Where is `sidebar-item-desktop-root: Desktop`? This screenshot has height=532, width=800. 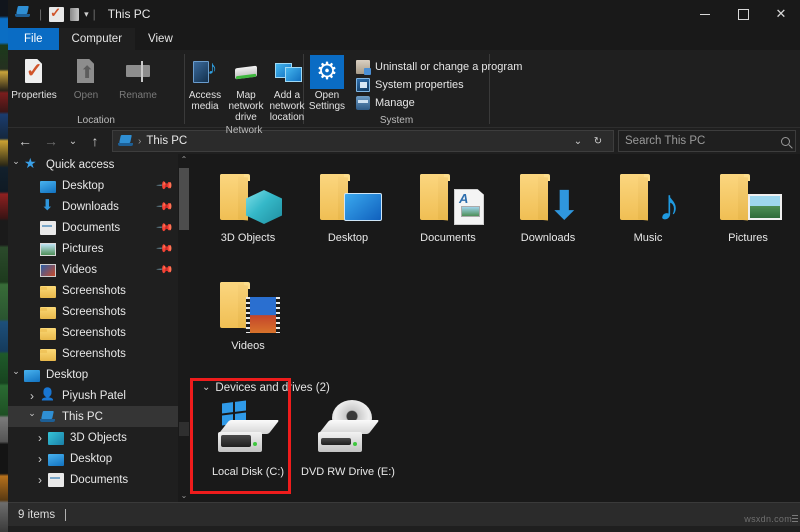
sidebar-item-desktop-root: Desktop is located at coordinates (93, 374).